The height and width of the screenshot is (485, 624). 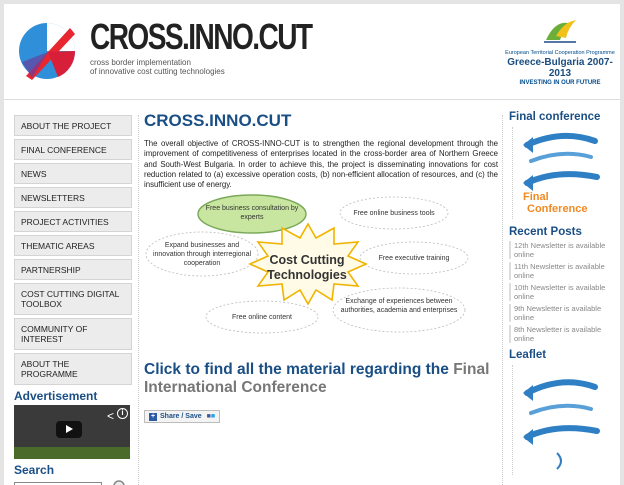 What do you see at coordinates (73, 245) in the screenshot?
I see `nav-item-thematic-areas: THEMATIC AREAS` at bounding box center [73, 245].